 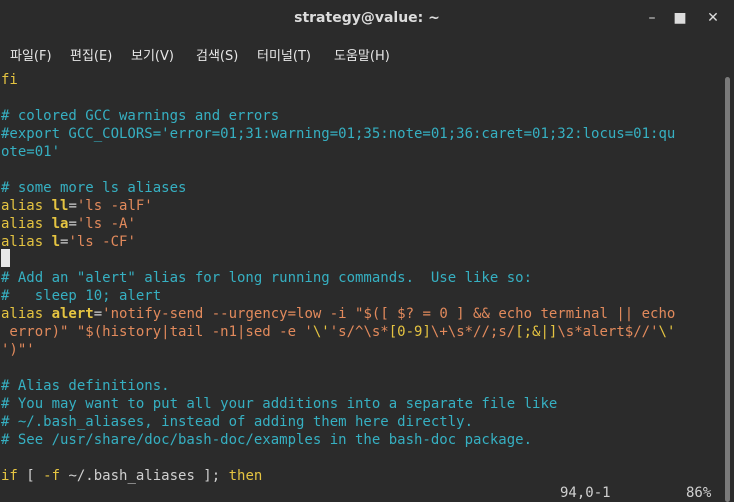 I want to click on minimize-icon: –, so click(x=652, y=18).